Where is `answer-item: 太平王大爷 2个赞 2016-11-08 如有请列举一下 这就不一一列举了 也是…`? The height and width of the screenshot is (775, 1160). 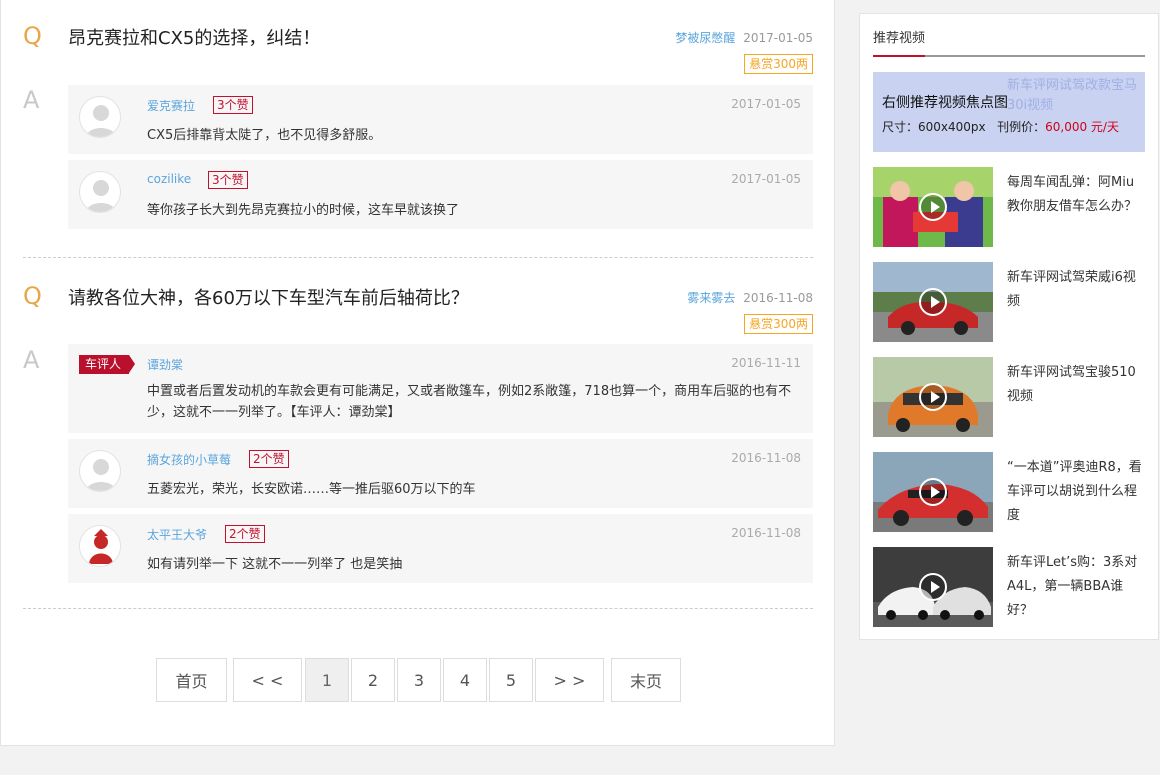
answer-item: 太平王大爷 2个赞 2016-11-08 如有请列举一下 这就不一一列举了 也是… is located at coordinates (440, 548).